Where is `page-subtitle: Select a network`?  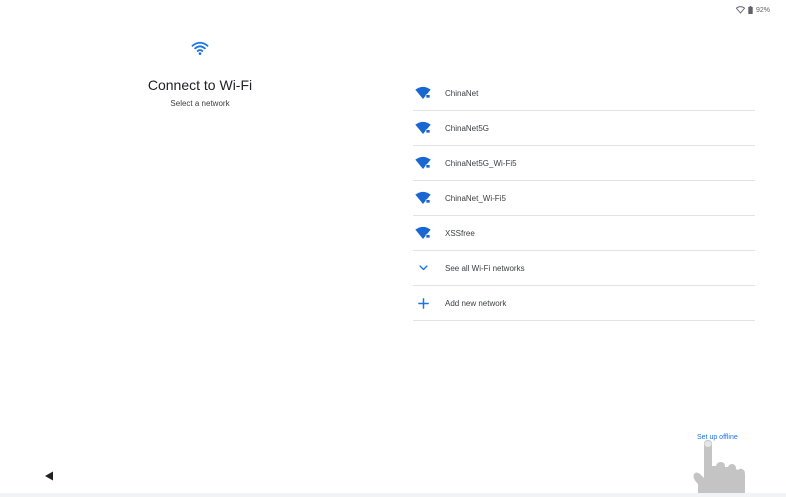
page-subtitle: Select a network is located at coordinates (200, 103).